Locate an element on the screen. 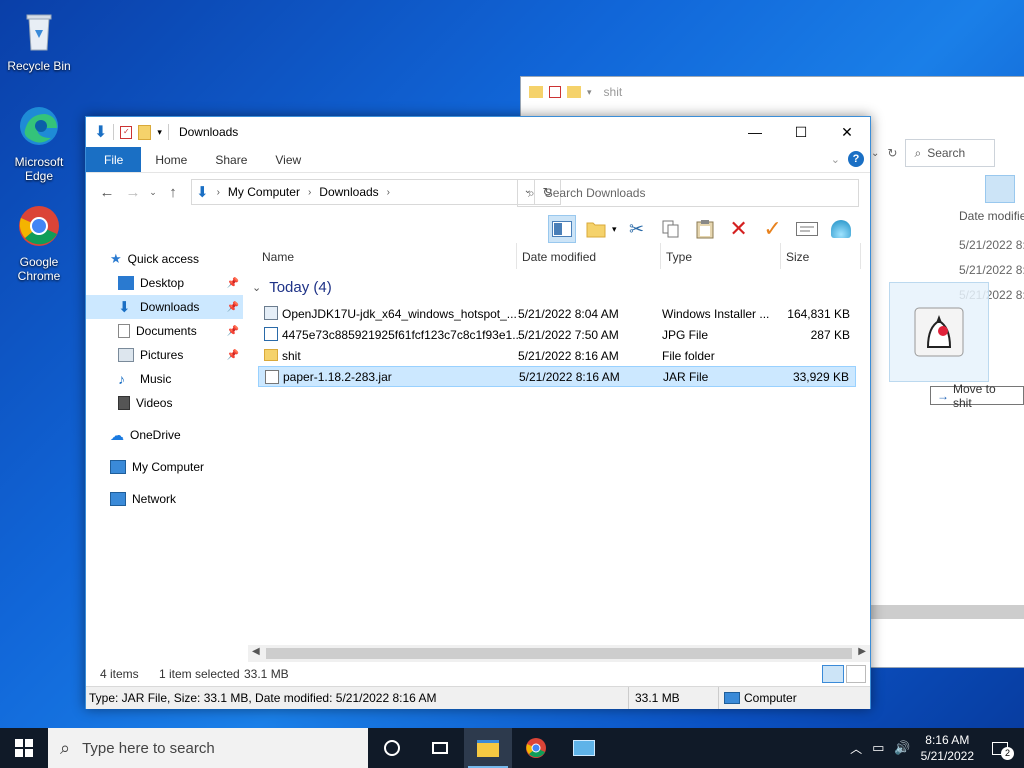  cortana-button is located at coordinates (392, 748).